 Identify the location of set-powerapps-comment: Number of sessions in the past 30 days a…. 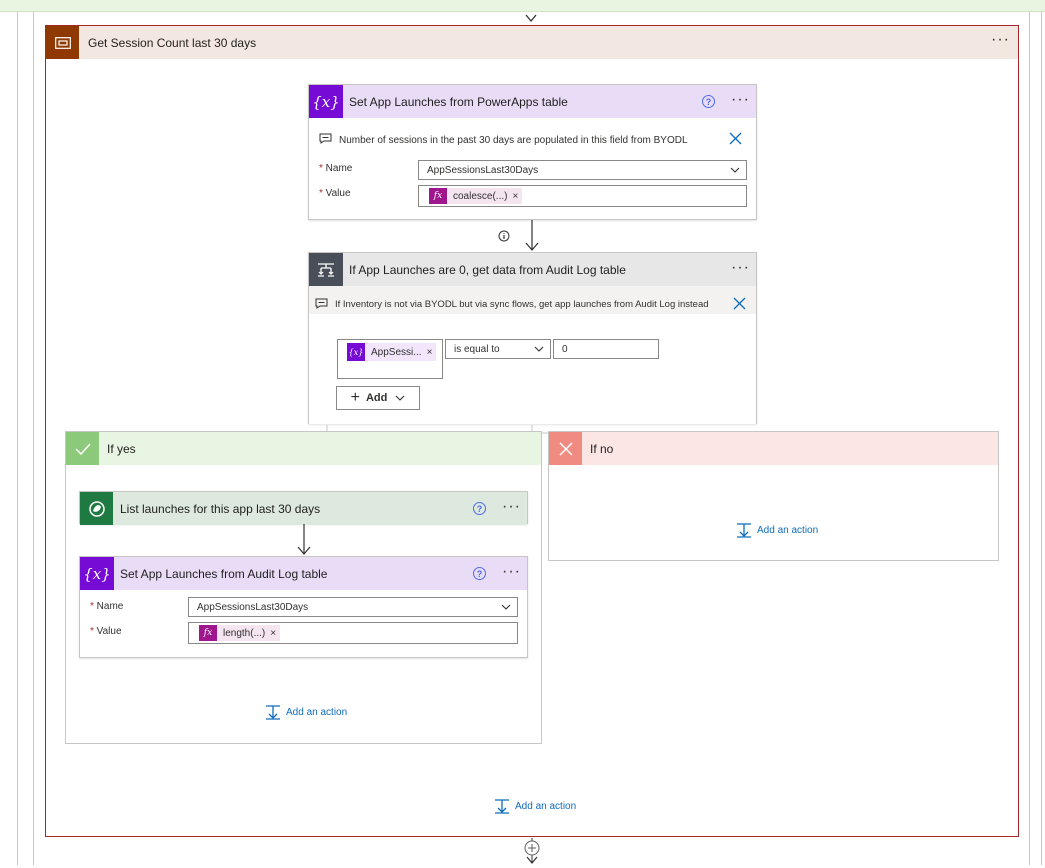
(513, 140).